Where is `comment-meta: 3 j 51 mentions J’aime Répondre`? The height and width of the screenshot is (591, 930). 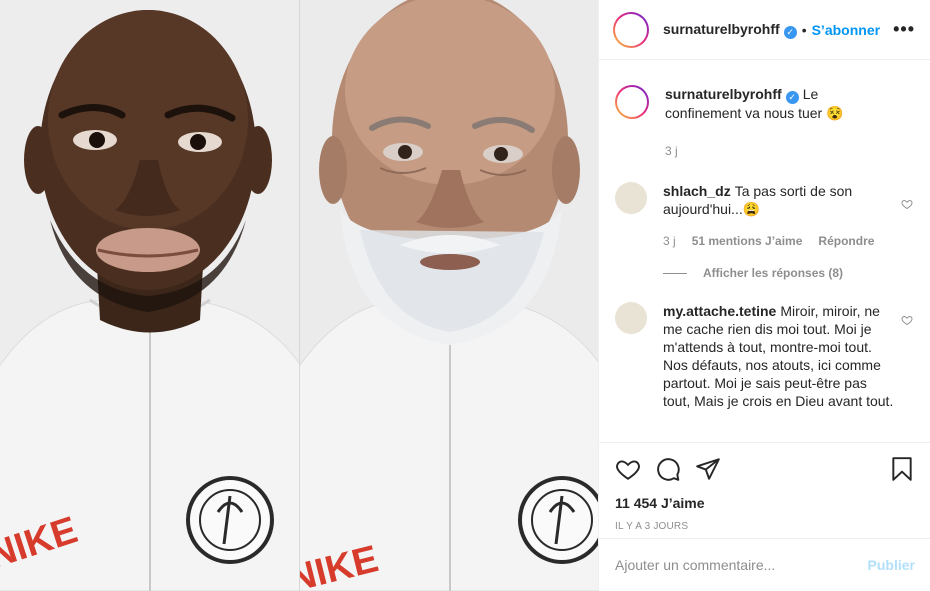 comment-meta: 3 j 51 mentions J’aime Répondre is located at coordinates (780, 241).